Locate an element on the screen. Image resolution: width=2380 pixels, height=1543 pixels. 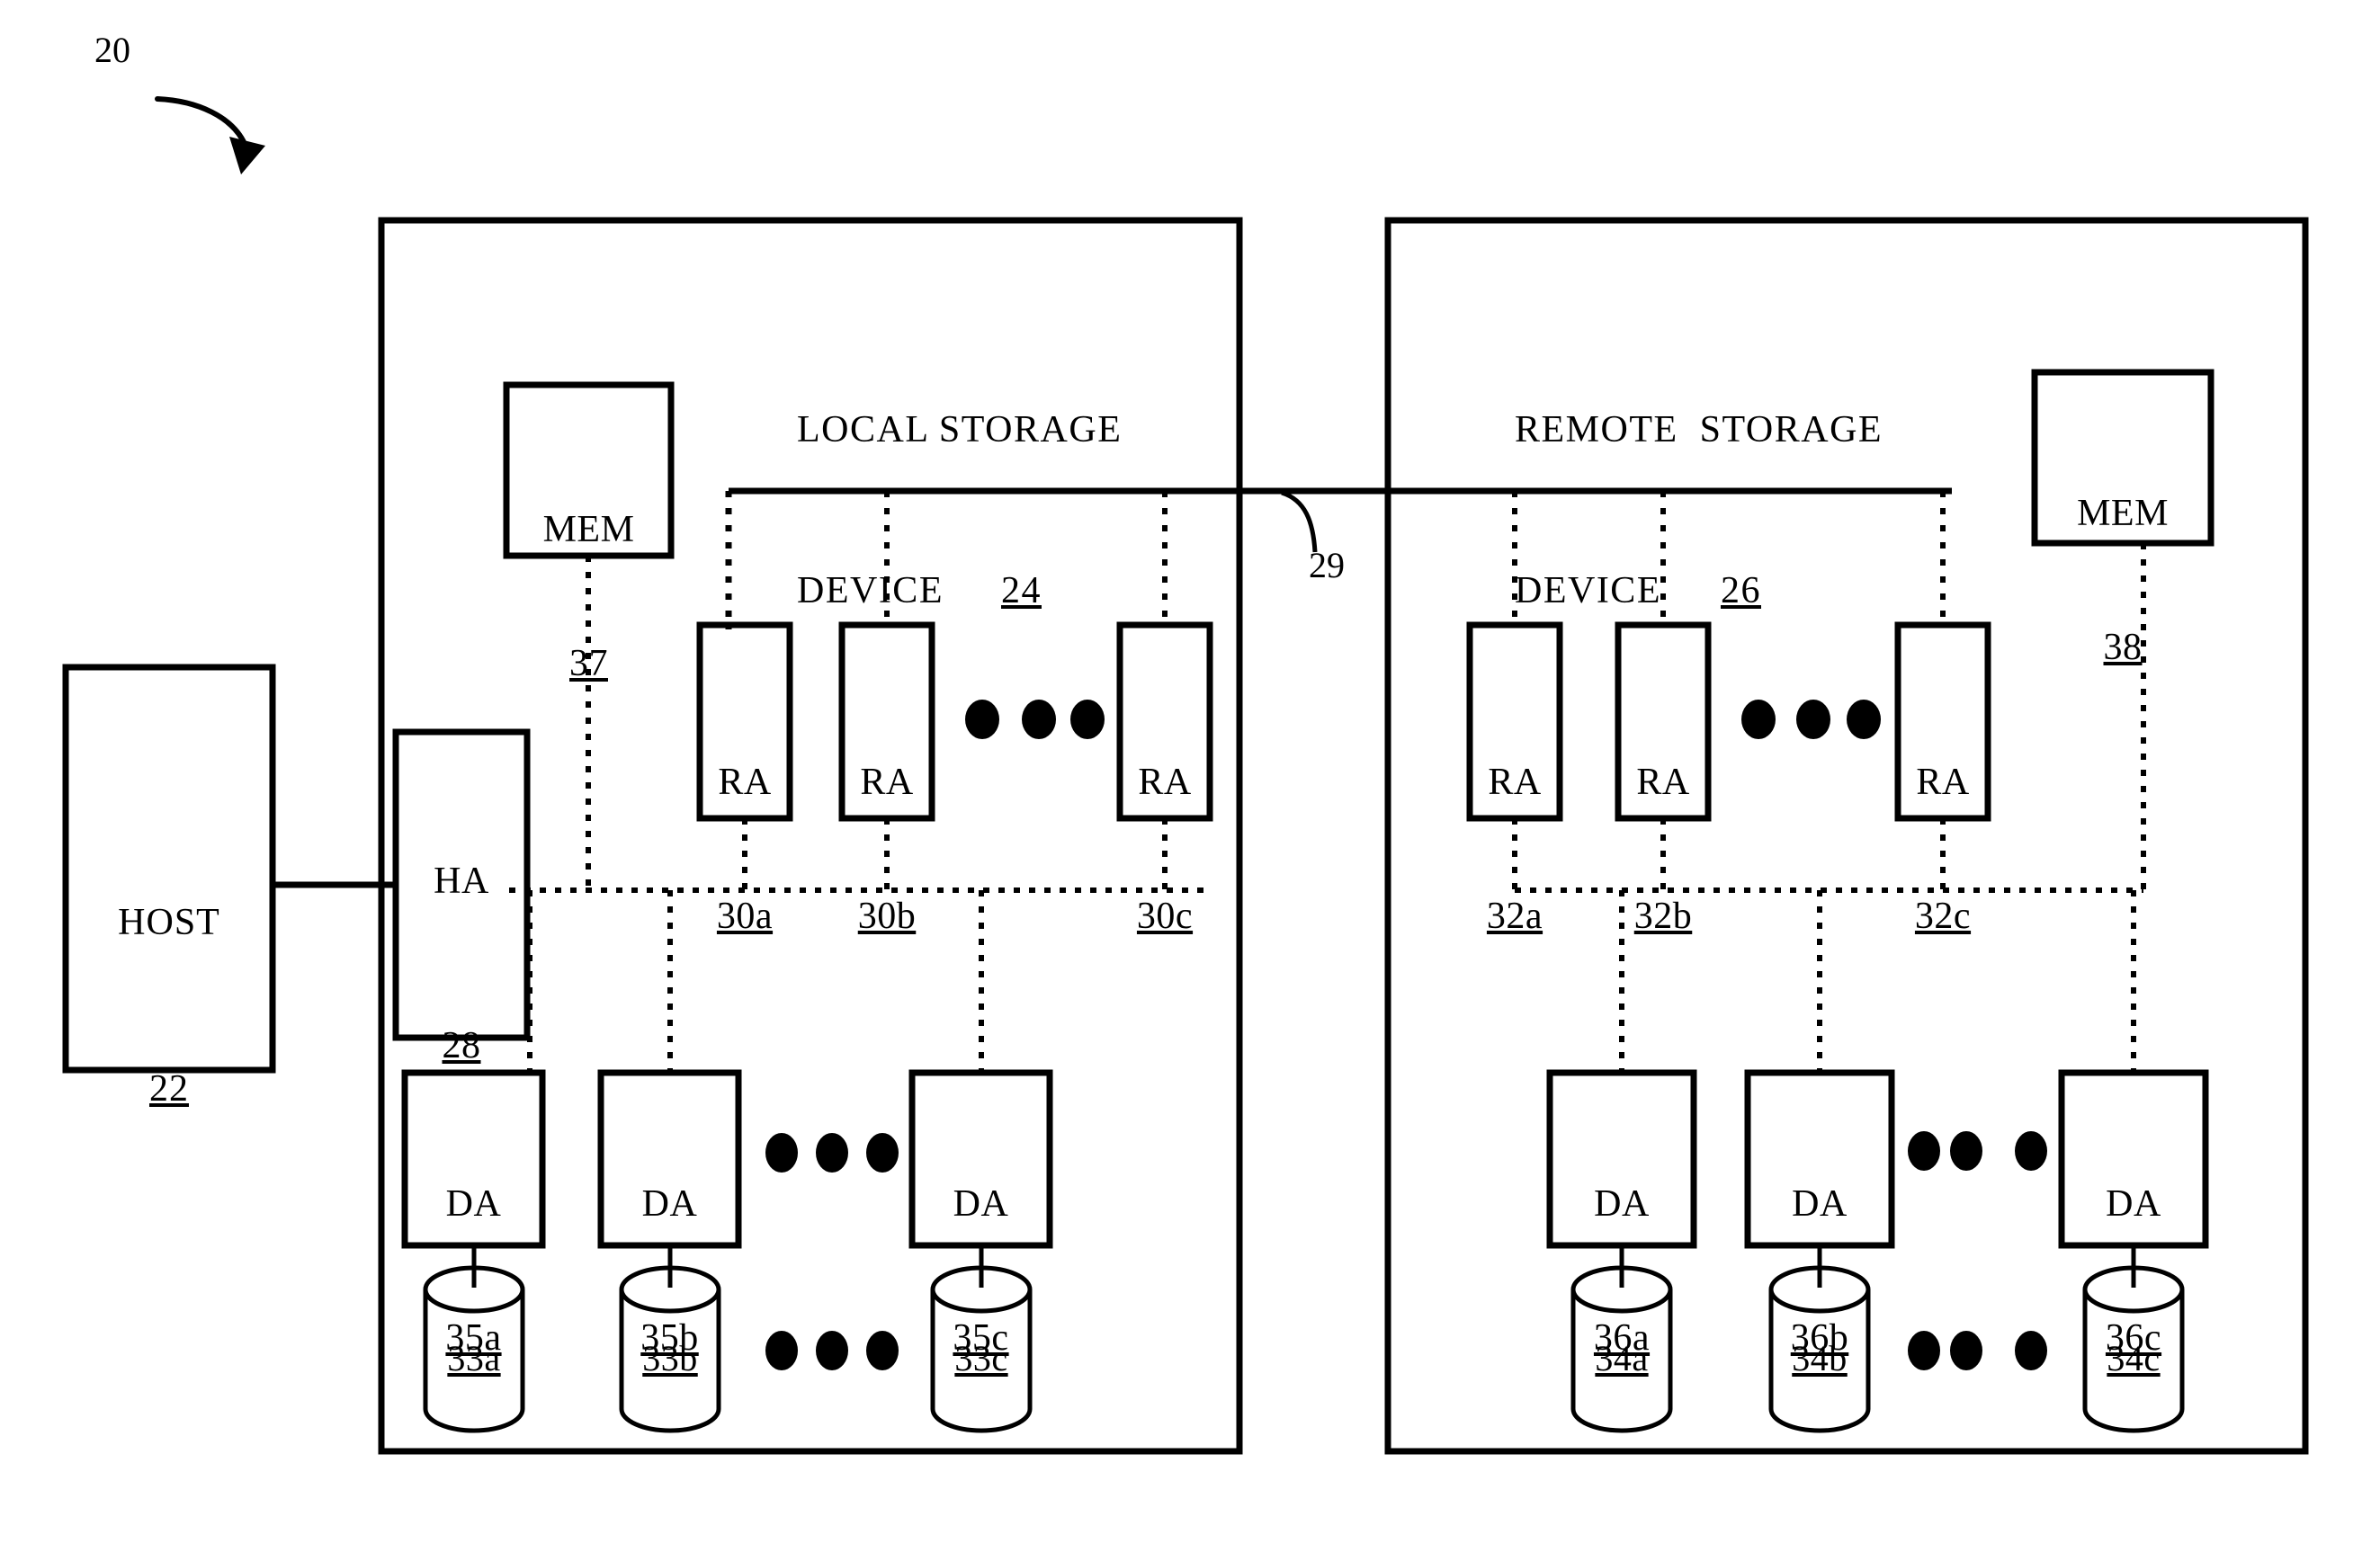
disk-34c-ref: 34c is located at coordinates (2134, 1358).